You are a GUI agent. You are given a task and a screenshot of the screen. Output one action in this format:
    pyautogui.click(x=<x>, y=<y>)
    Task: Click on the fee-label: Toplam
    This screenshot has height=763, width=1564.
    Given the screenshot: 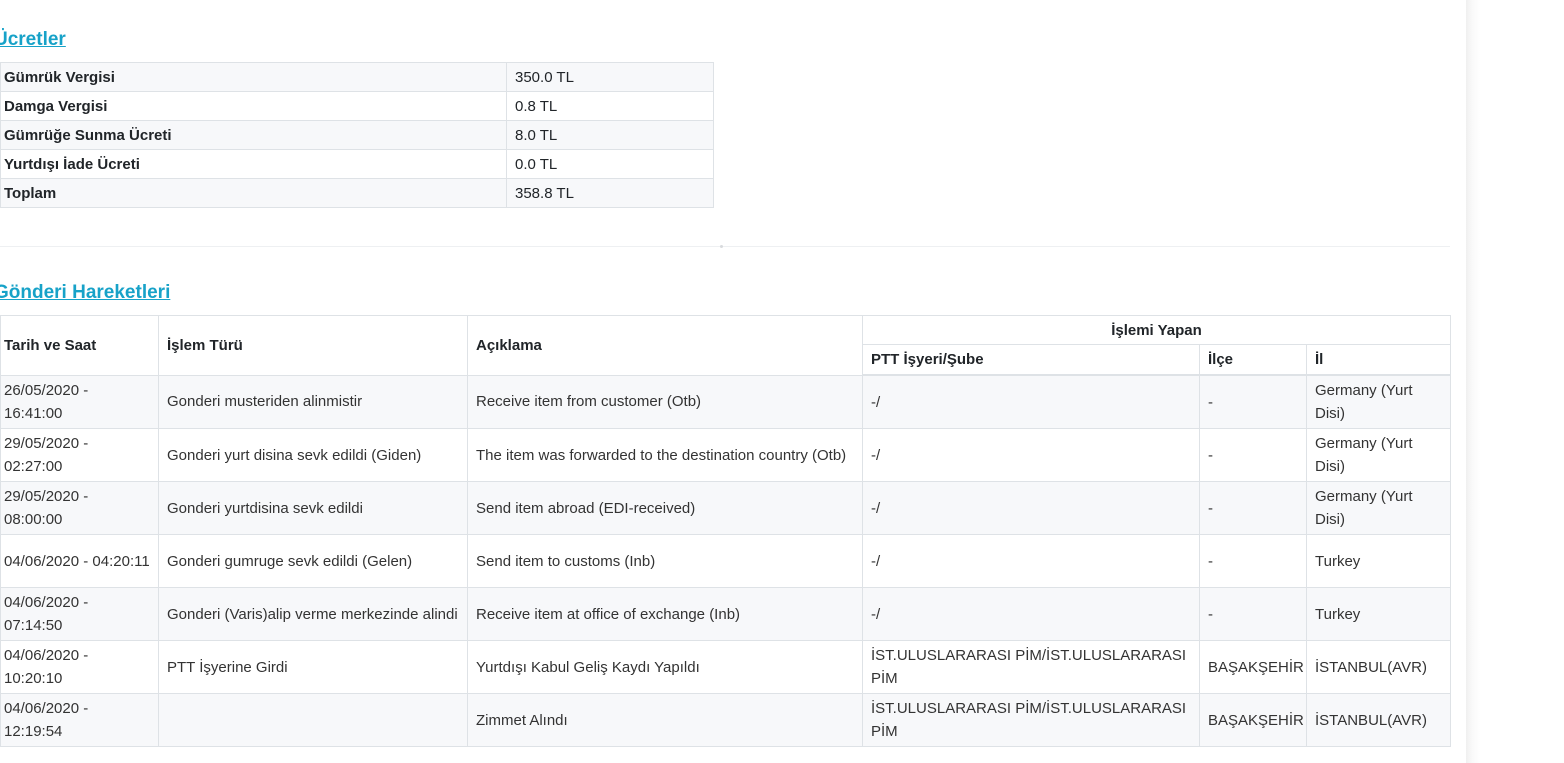 What is the action you would take?
    pyautogui.click(x=253, y=193)
    